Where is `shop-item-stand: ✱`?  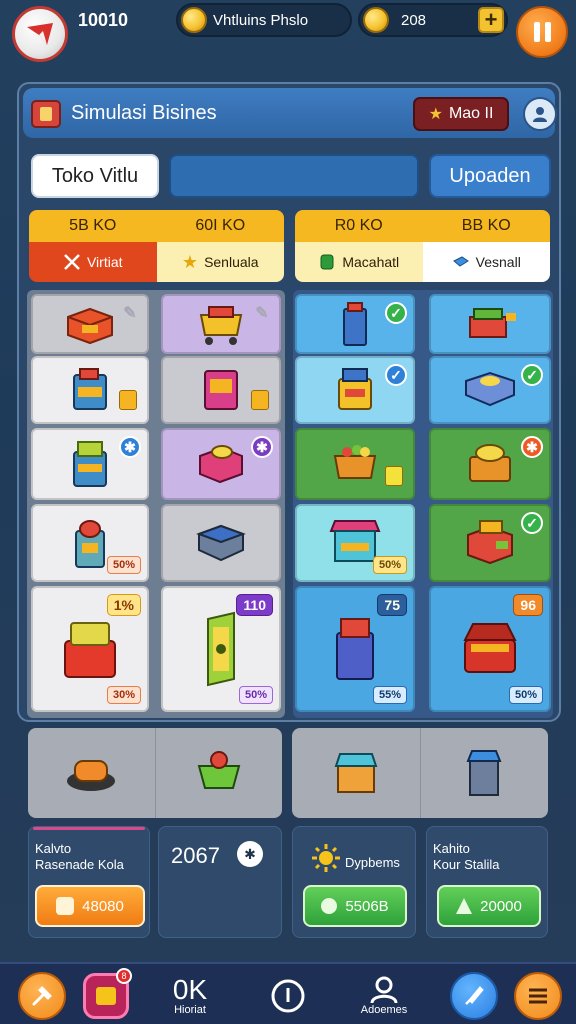 shop-item-stand: ✱ is located at coordinates (90, 464).